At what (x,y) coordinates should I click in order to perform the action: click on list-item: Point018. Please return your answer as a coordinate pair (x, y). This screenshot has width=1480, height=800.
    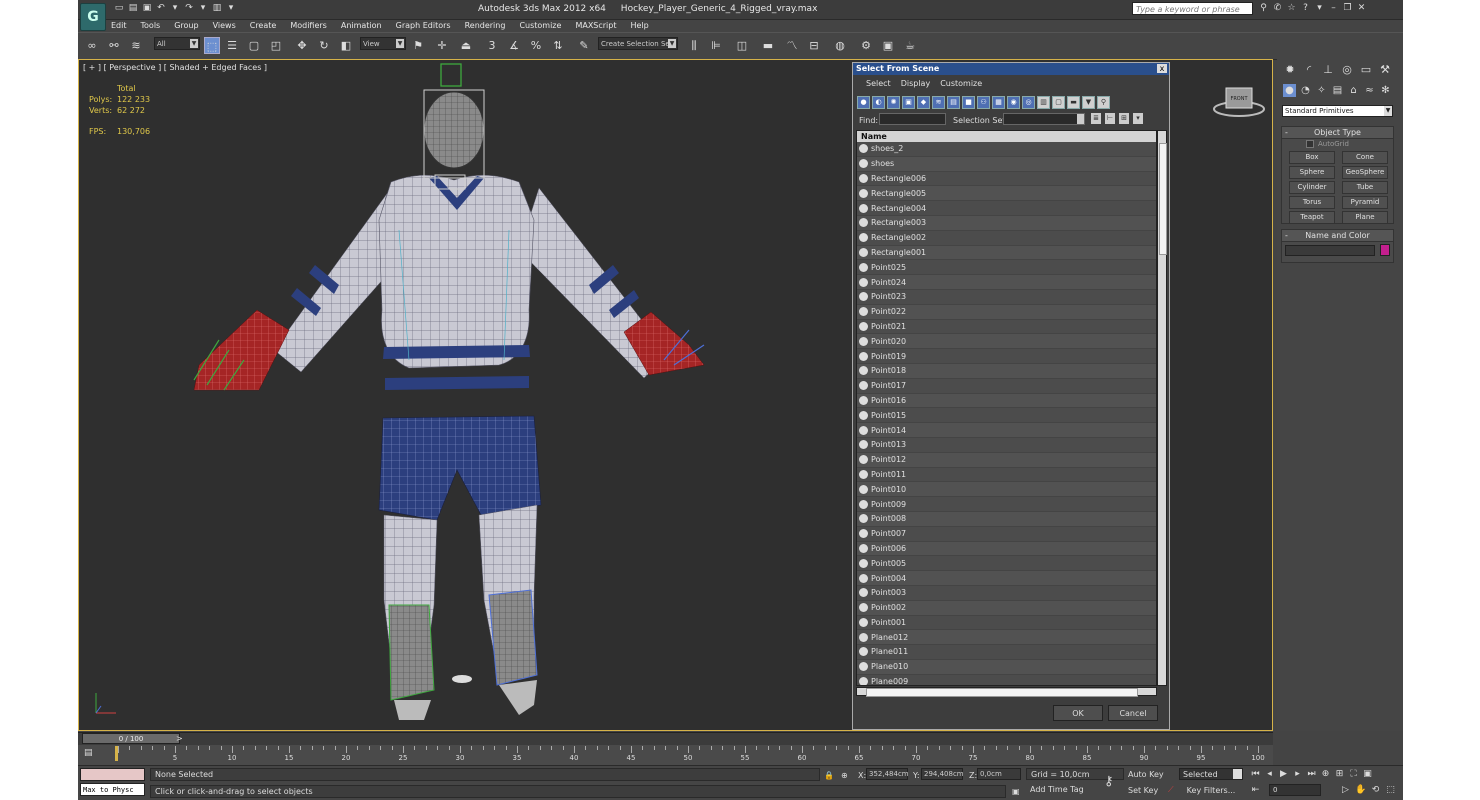
    Looking at the image, I should click on (1006, 371).